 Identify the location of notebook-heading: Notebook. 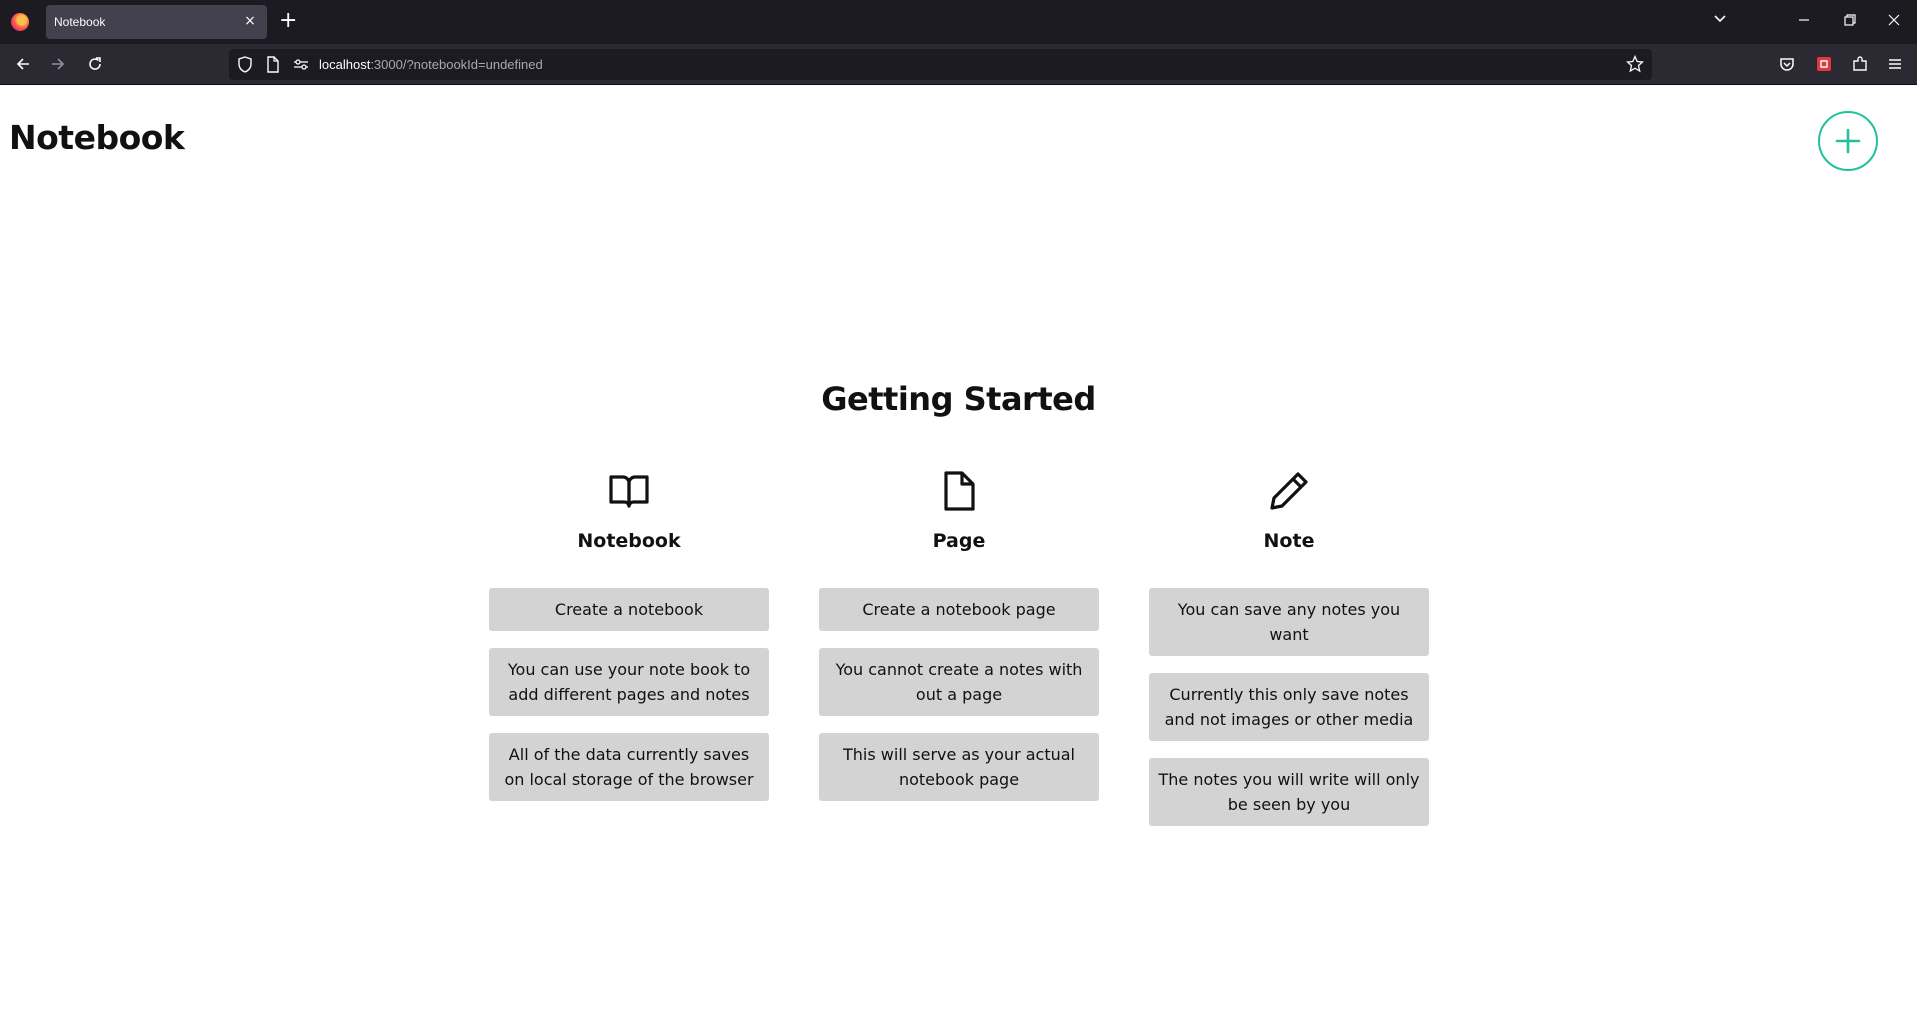
(629, 541).